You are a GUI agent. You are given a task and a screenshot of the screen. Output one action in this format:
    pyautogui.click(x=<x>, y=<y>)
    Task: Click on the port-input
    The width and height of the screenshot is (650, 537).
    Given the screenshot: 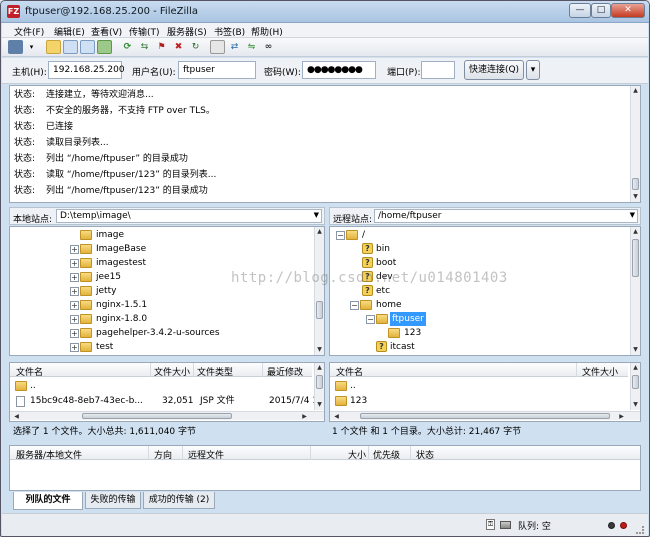 What is the action you would take?
    pyautogui.click(x=438, y=70)
    